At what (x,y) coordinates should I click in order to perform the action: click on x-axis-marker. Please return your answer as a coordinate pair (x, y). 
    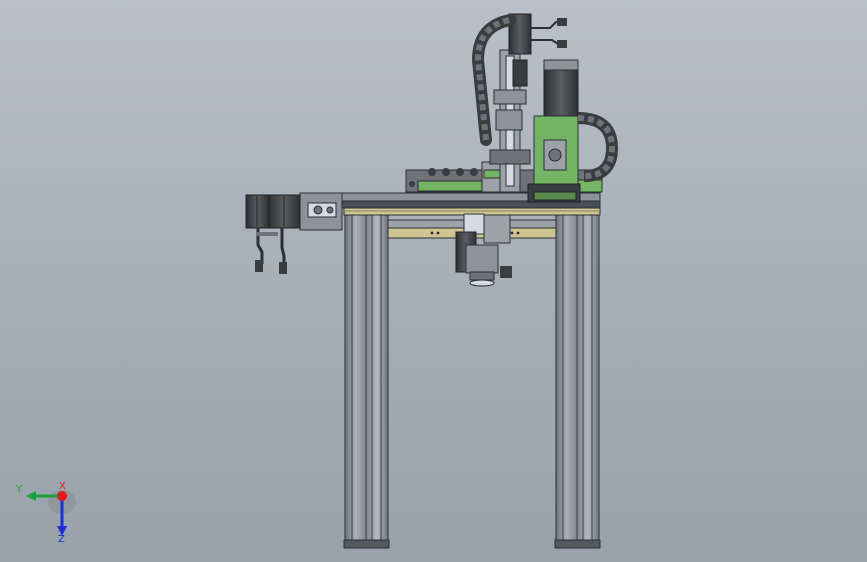
    Looking at the image, I should click on (62, 496).